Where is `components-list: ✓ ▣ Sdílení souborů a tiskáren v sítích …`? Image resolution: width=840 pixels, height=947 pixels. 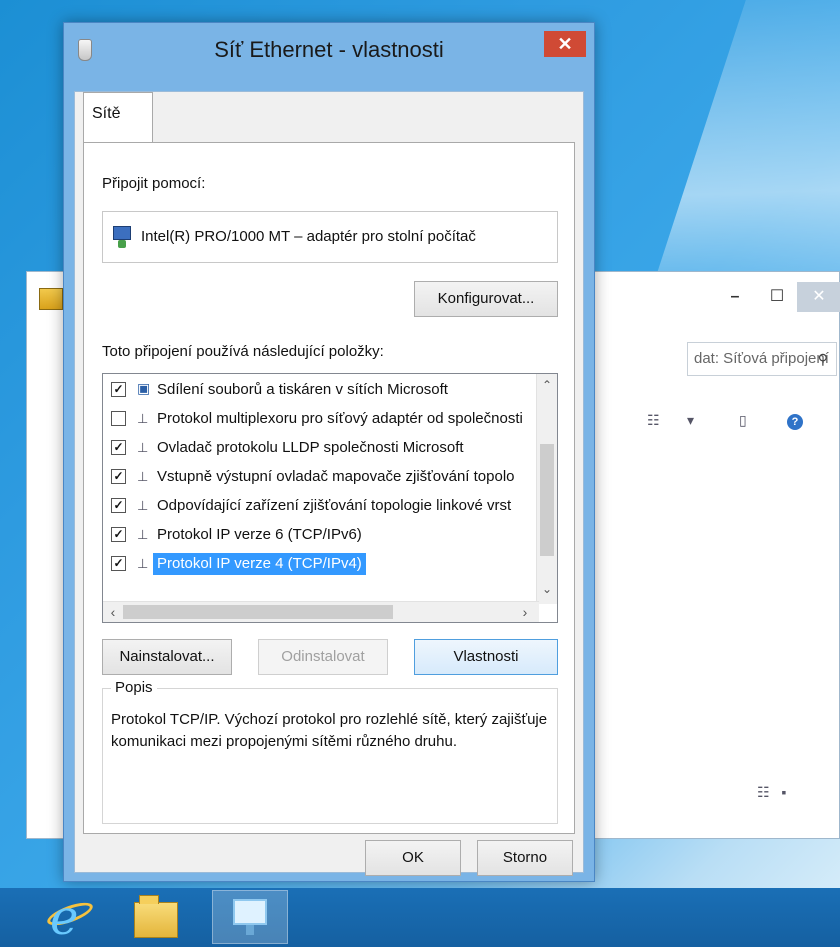 components-list: ✓ ▣ Sdílení souborů a tiskáren v sítích … is located at coordinates (330, 498).